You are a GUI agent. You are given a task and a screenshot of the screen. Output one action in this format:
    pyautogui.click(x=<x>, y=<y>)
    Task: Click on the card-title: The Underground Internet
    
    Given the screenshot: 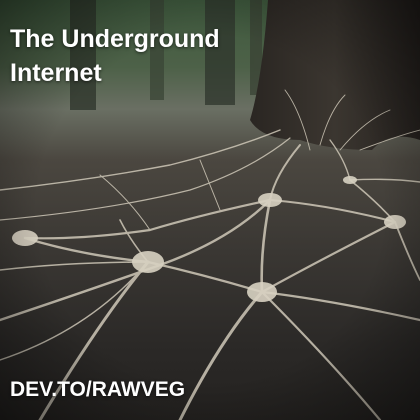 What is the action you would take?
    pyautogui.click(x=115, y=56)
    